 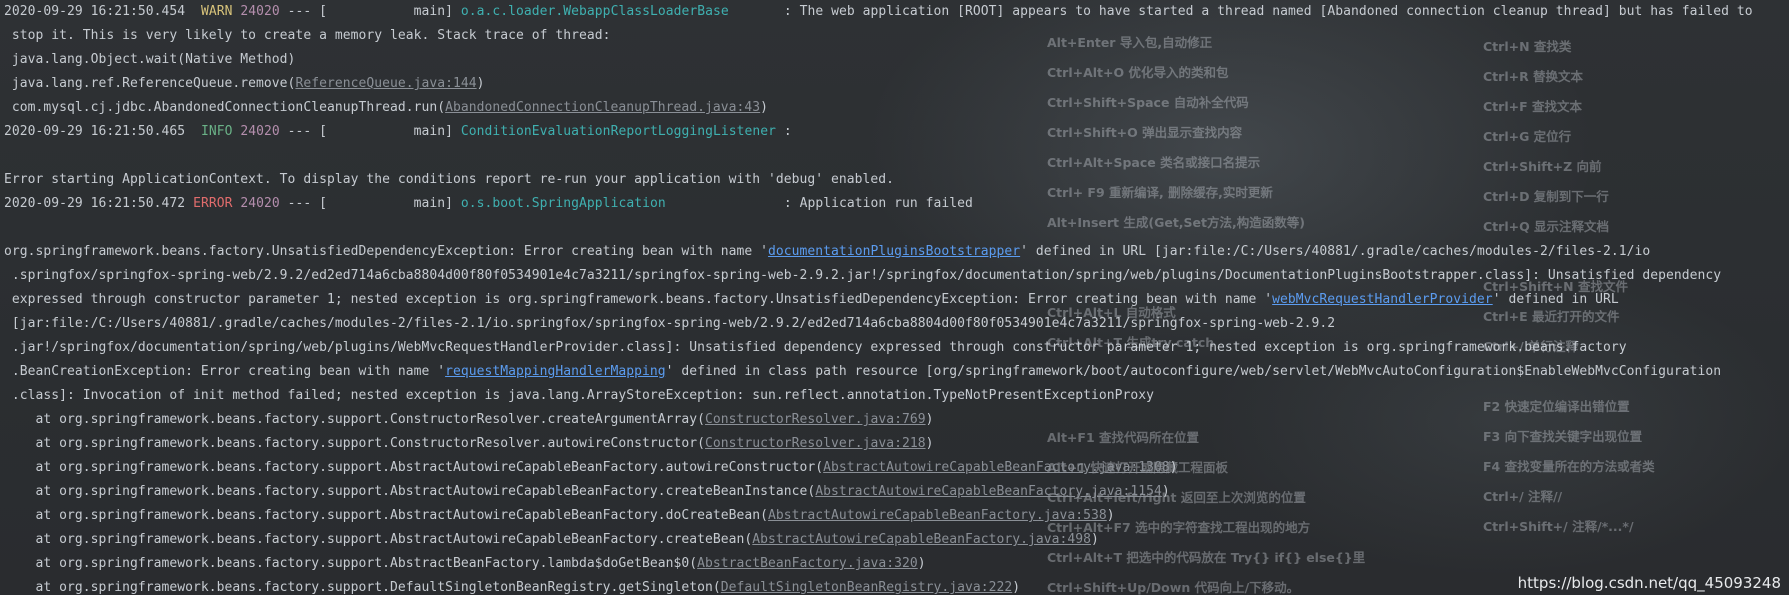 I want to click on source-link: ReferenceQueue.java:144, so click(x=385, y=83).